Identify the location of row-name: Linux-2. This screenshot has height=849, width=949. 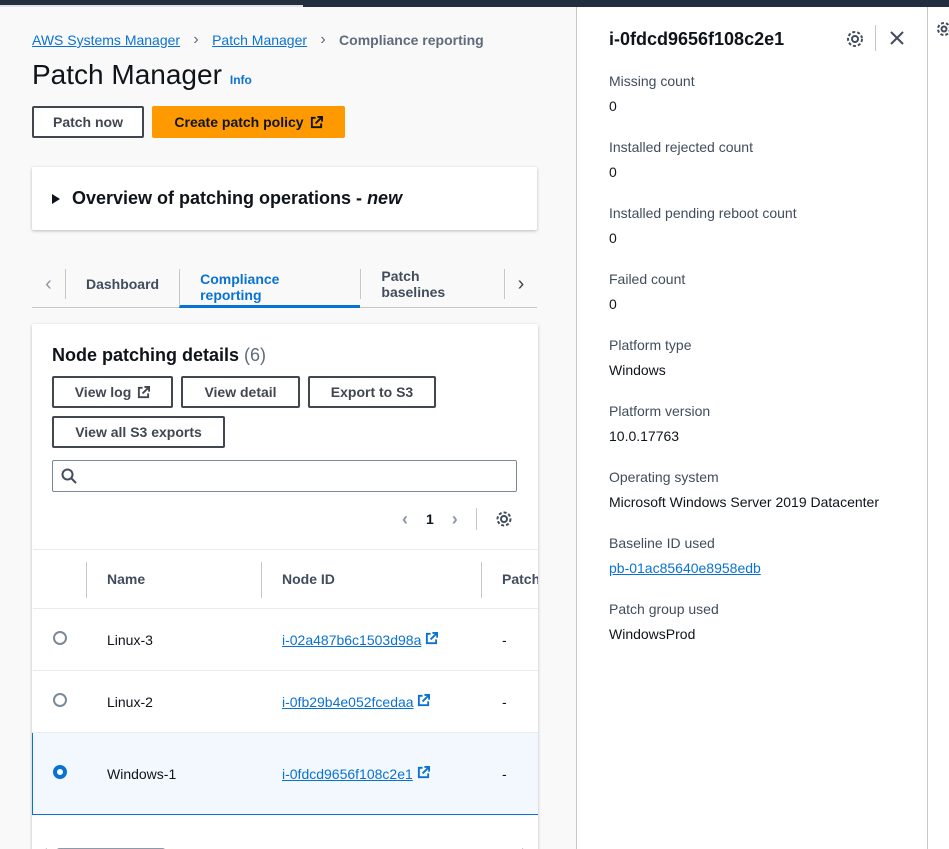
(174, 701).